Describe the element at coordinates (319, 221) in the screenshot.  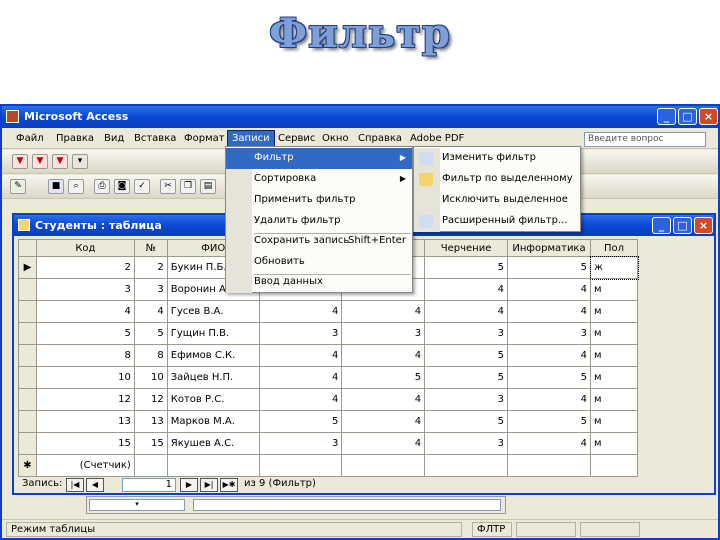
I see `menu-item-remove-filter: Удалить фильтр` at that location.